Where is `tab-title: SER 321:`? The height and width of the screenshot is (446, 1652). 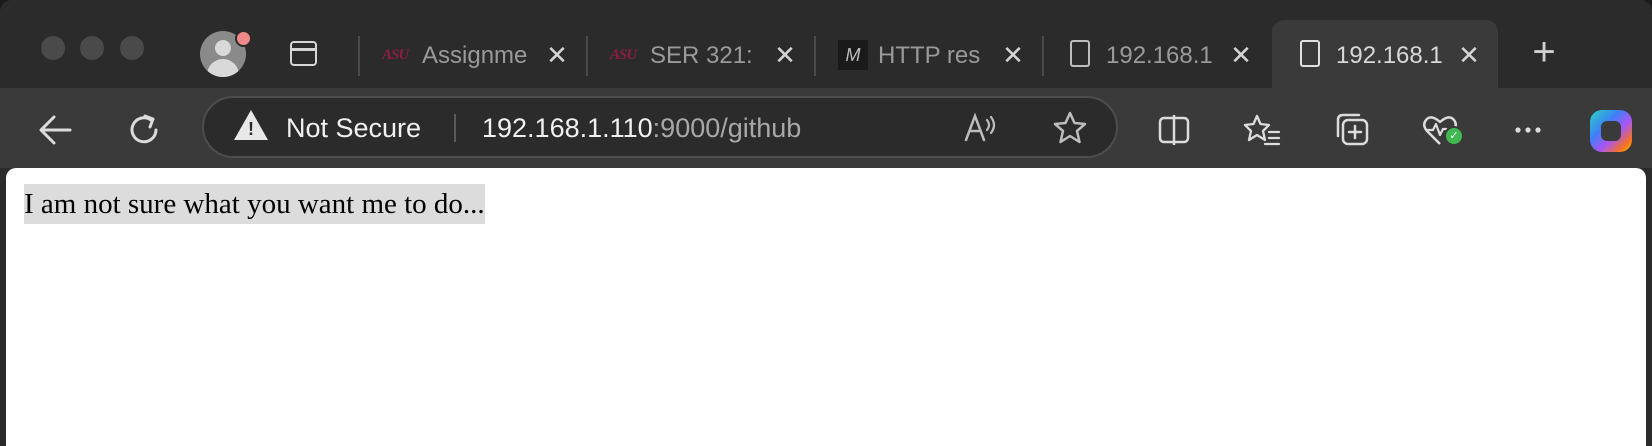
tab-title: SER 321: is located at coordinates (701, 55).